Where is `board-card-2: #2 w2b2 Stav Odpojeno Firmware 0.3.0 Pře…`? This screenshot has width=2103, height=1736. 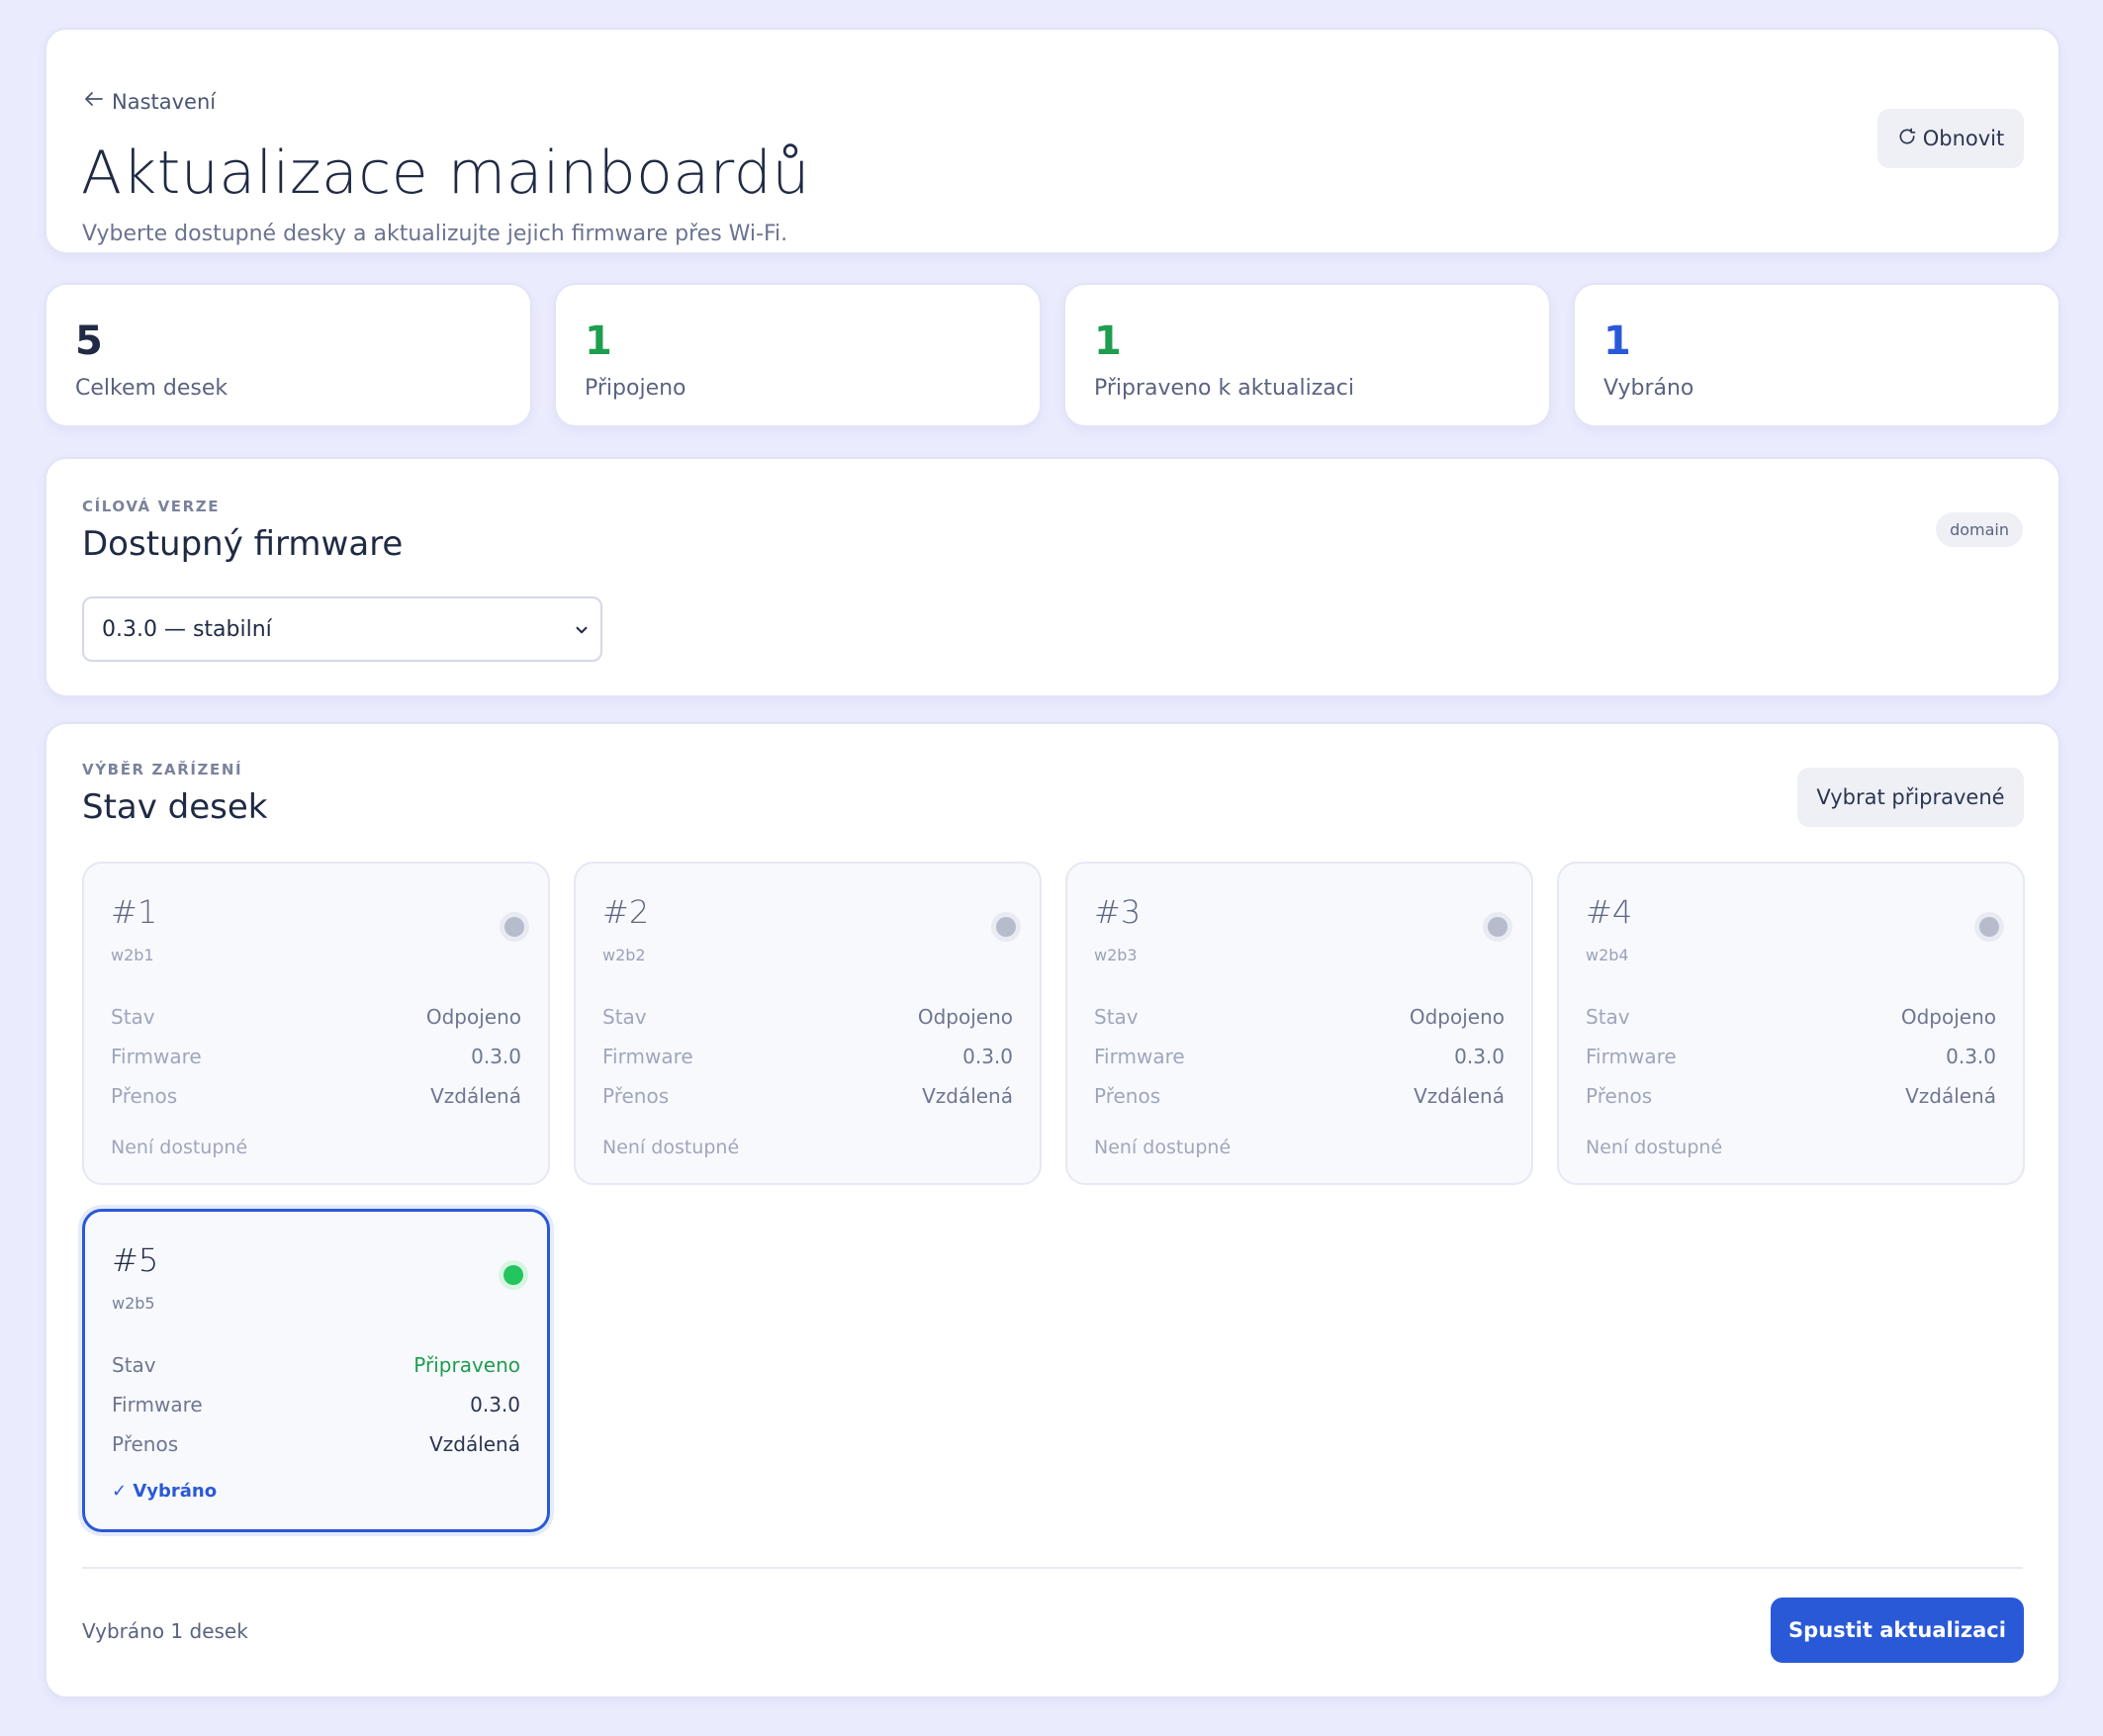
board-card-2: #2 w2b2 Stav Odpojeno Firmware 0.3.0 Pře… is located at coordinates (808, 1023).